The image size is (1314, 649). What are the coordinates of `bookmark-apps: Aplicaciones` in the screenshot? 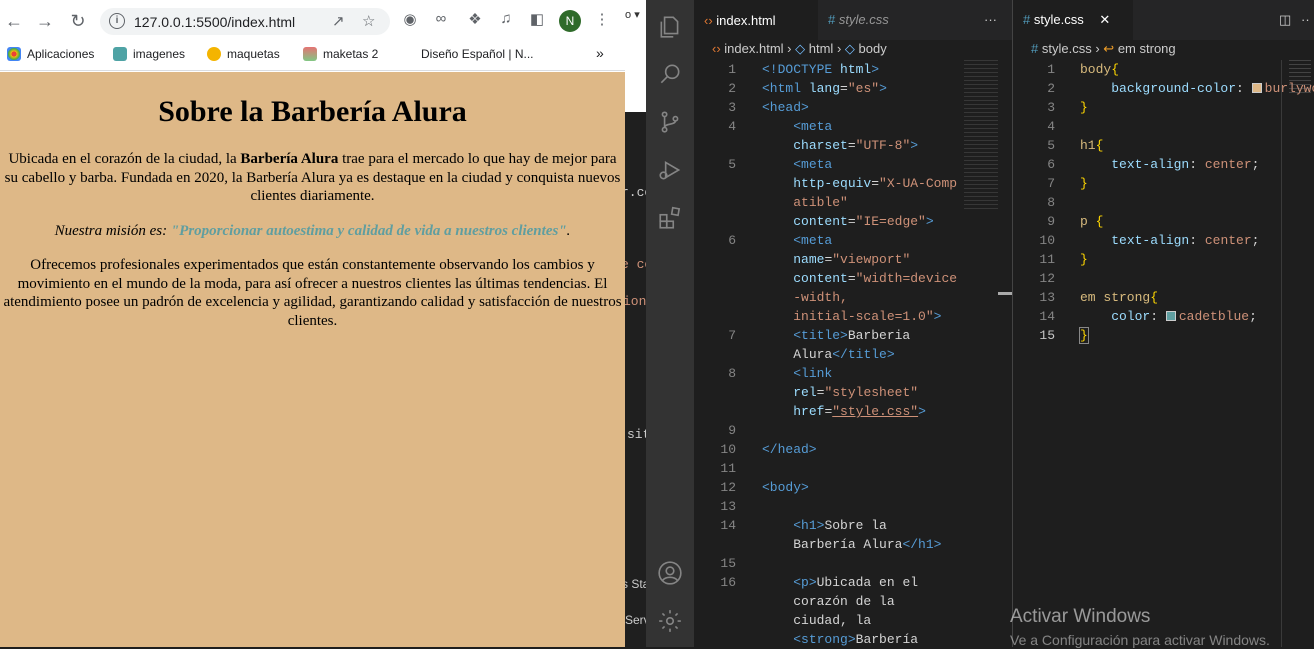 It's located at (50, 54).